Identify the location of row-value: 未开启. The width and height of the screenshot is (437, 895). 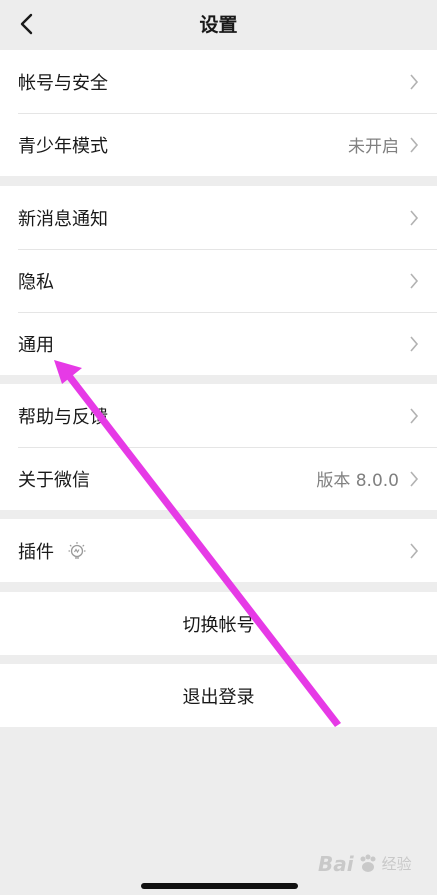
(373, 147).